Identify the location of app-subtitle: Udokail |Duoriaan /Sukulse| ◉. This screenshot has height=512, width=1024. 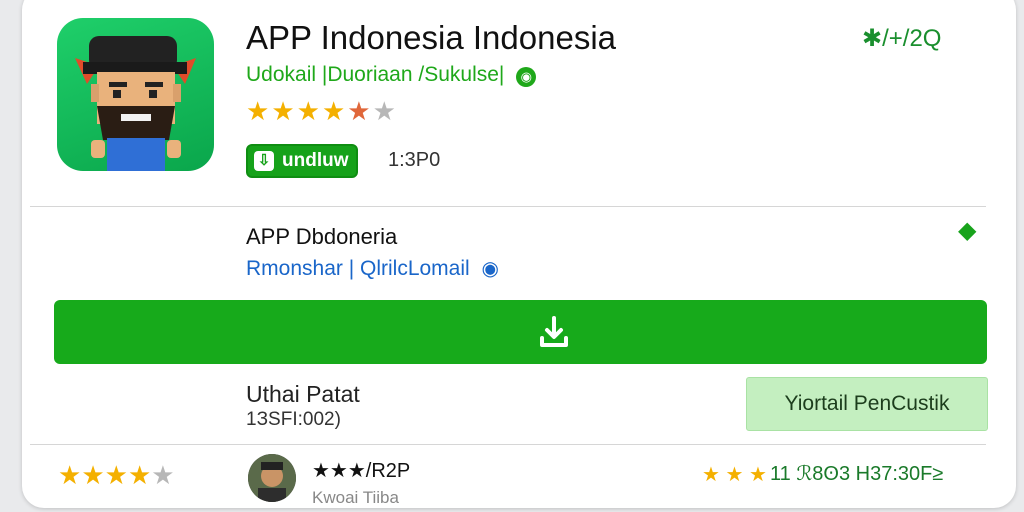
(391, 75).